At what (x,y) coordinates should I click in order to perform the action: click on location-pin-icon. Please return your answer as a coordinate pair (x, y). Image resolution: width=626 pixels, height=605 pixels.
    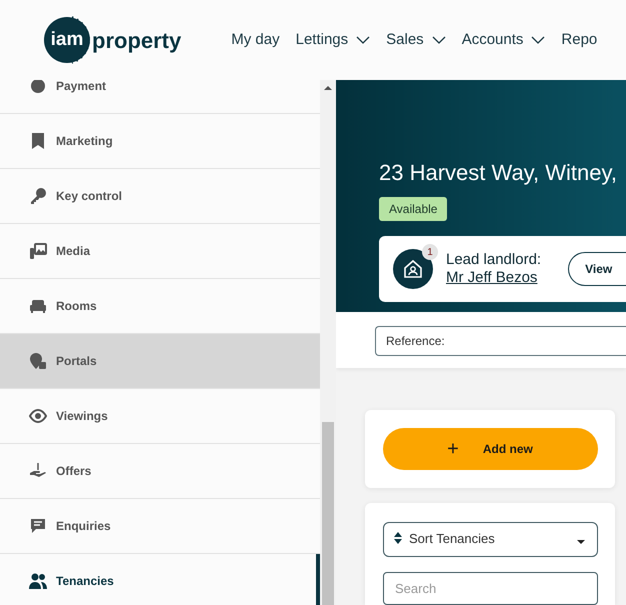
    Looking at the image, I should click on (38, 361).